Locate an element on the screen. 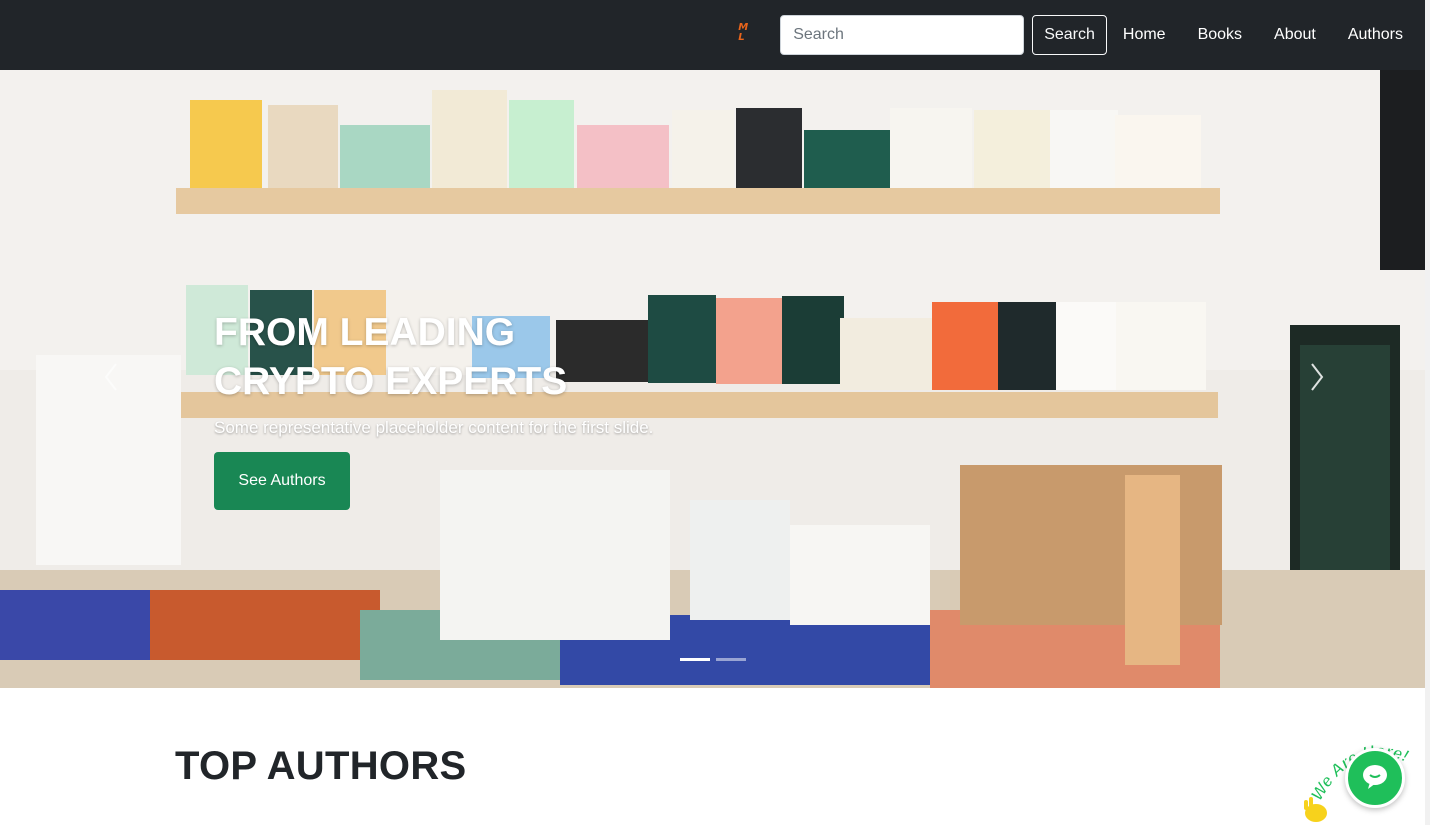 The image size is (1430, 825). page-scrollbar is located at coordinates (1427, 412).